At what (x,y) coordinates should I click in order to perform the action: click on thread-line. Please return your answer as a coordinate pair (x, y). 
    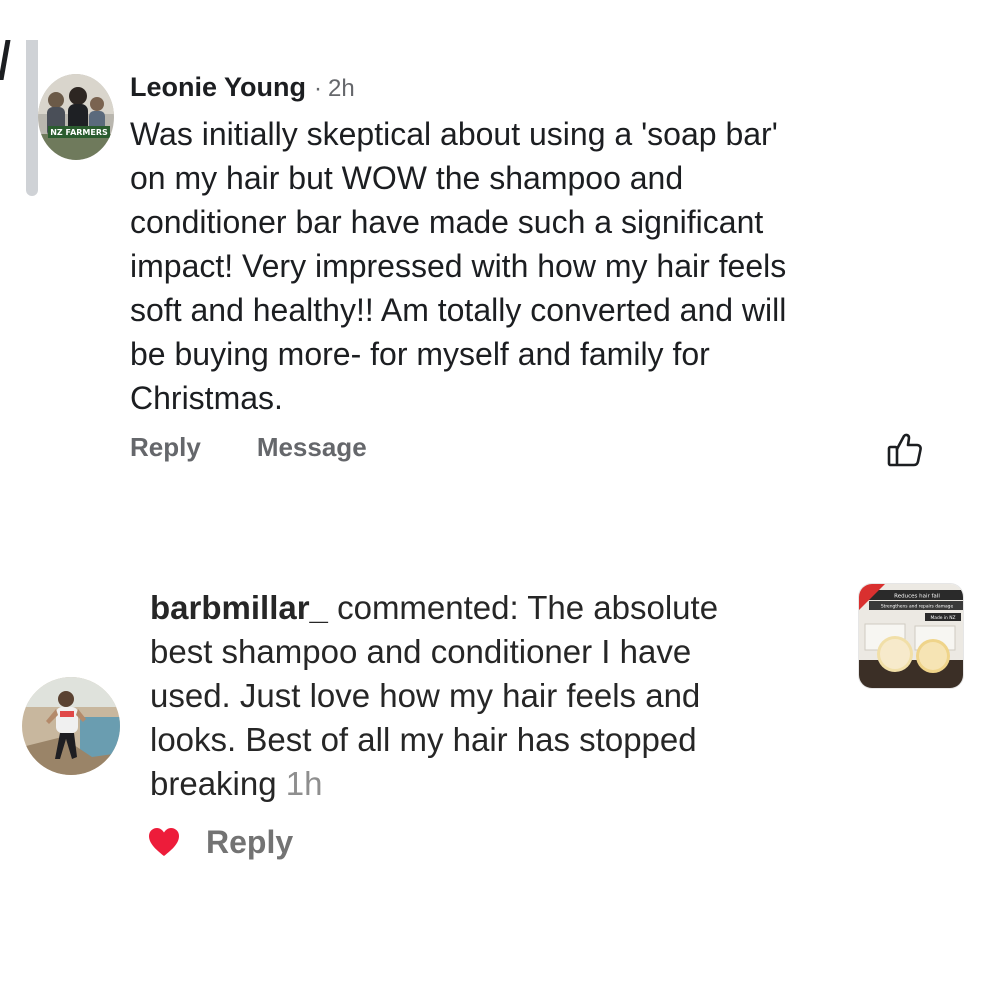
    Looking at the image, I should click on (32, 118).